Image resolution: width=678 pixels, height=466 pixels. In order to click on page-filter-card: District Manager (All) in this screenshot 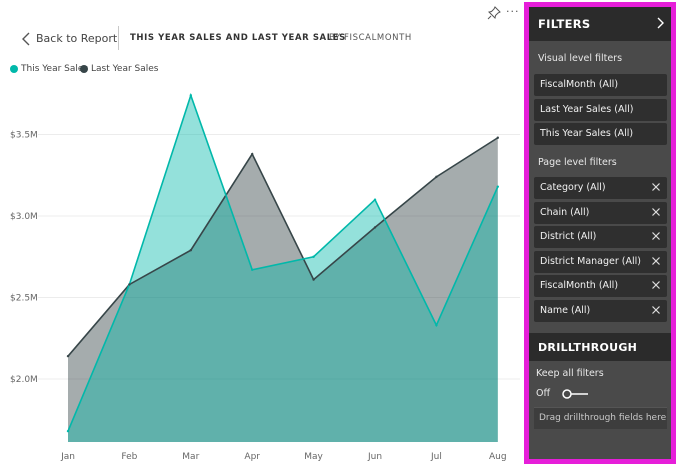, I will do `click(600, 261)`.